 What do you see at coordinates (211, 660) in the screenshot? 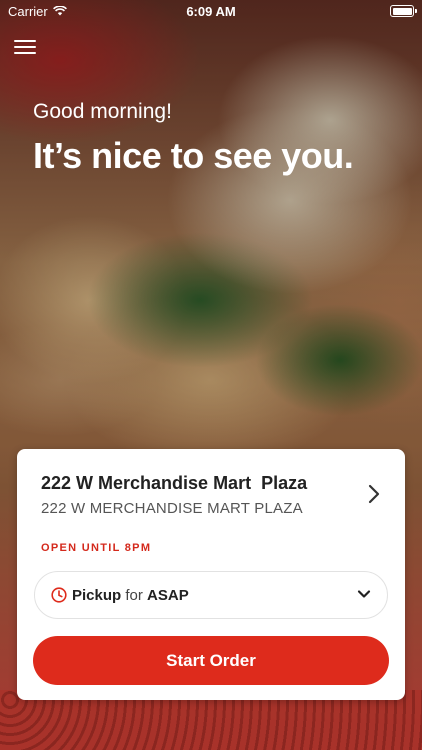
I see `start-order-button: Start Order` at bounding box center [211, 660].